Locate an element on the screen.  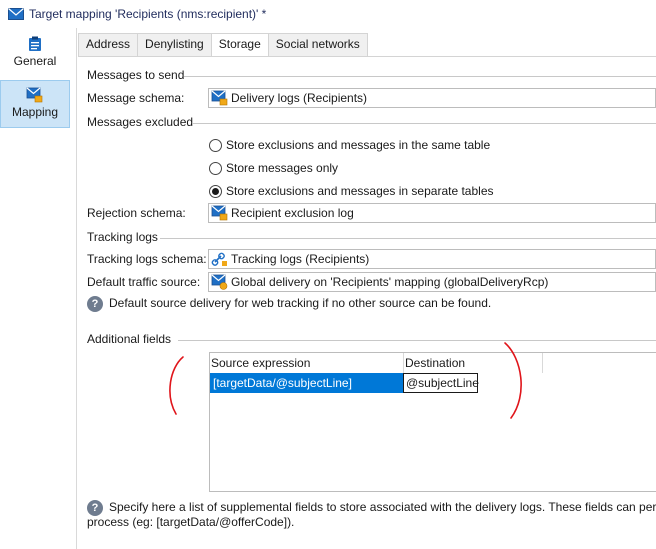
tab-address: Address is located at coordinates (108, 44).